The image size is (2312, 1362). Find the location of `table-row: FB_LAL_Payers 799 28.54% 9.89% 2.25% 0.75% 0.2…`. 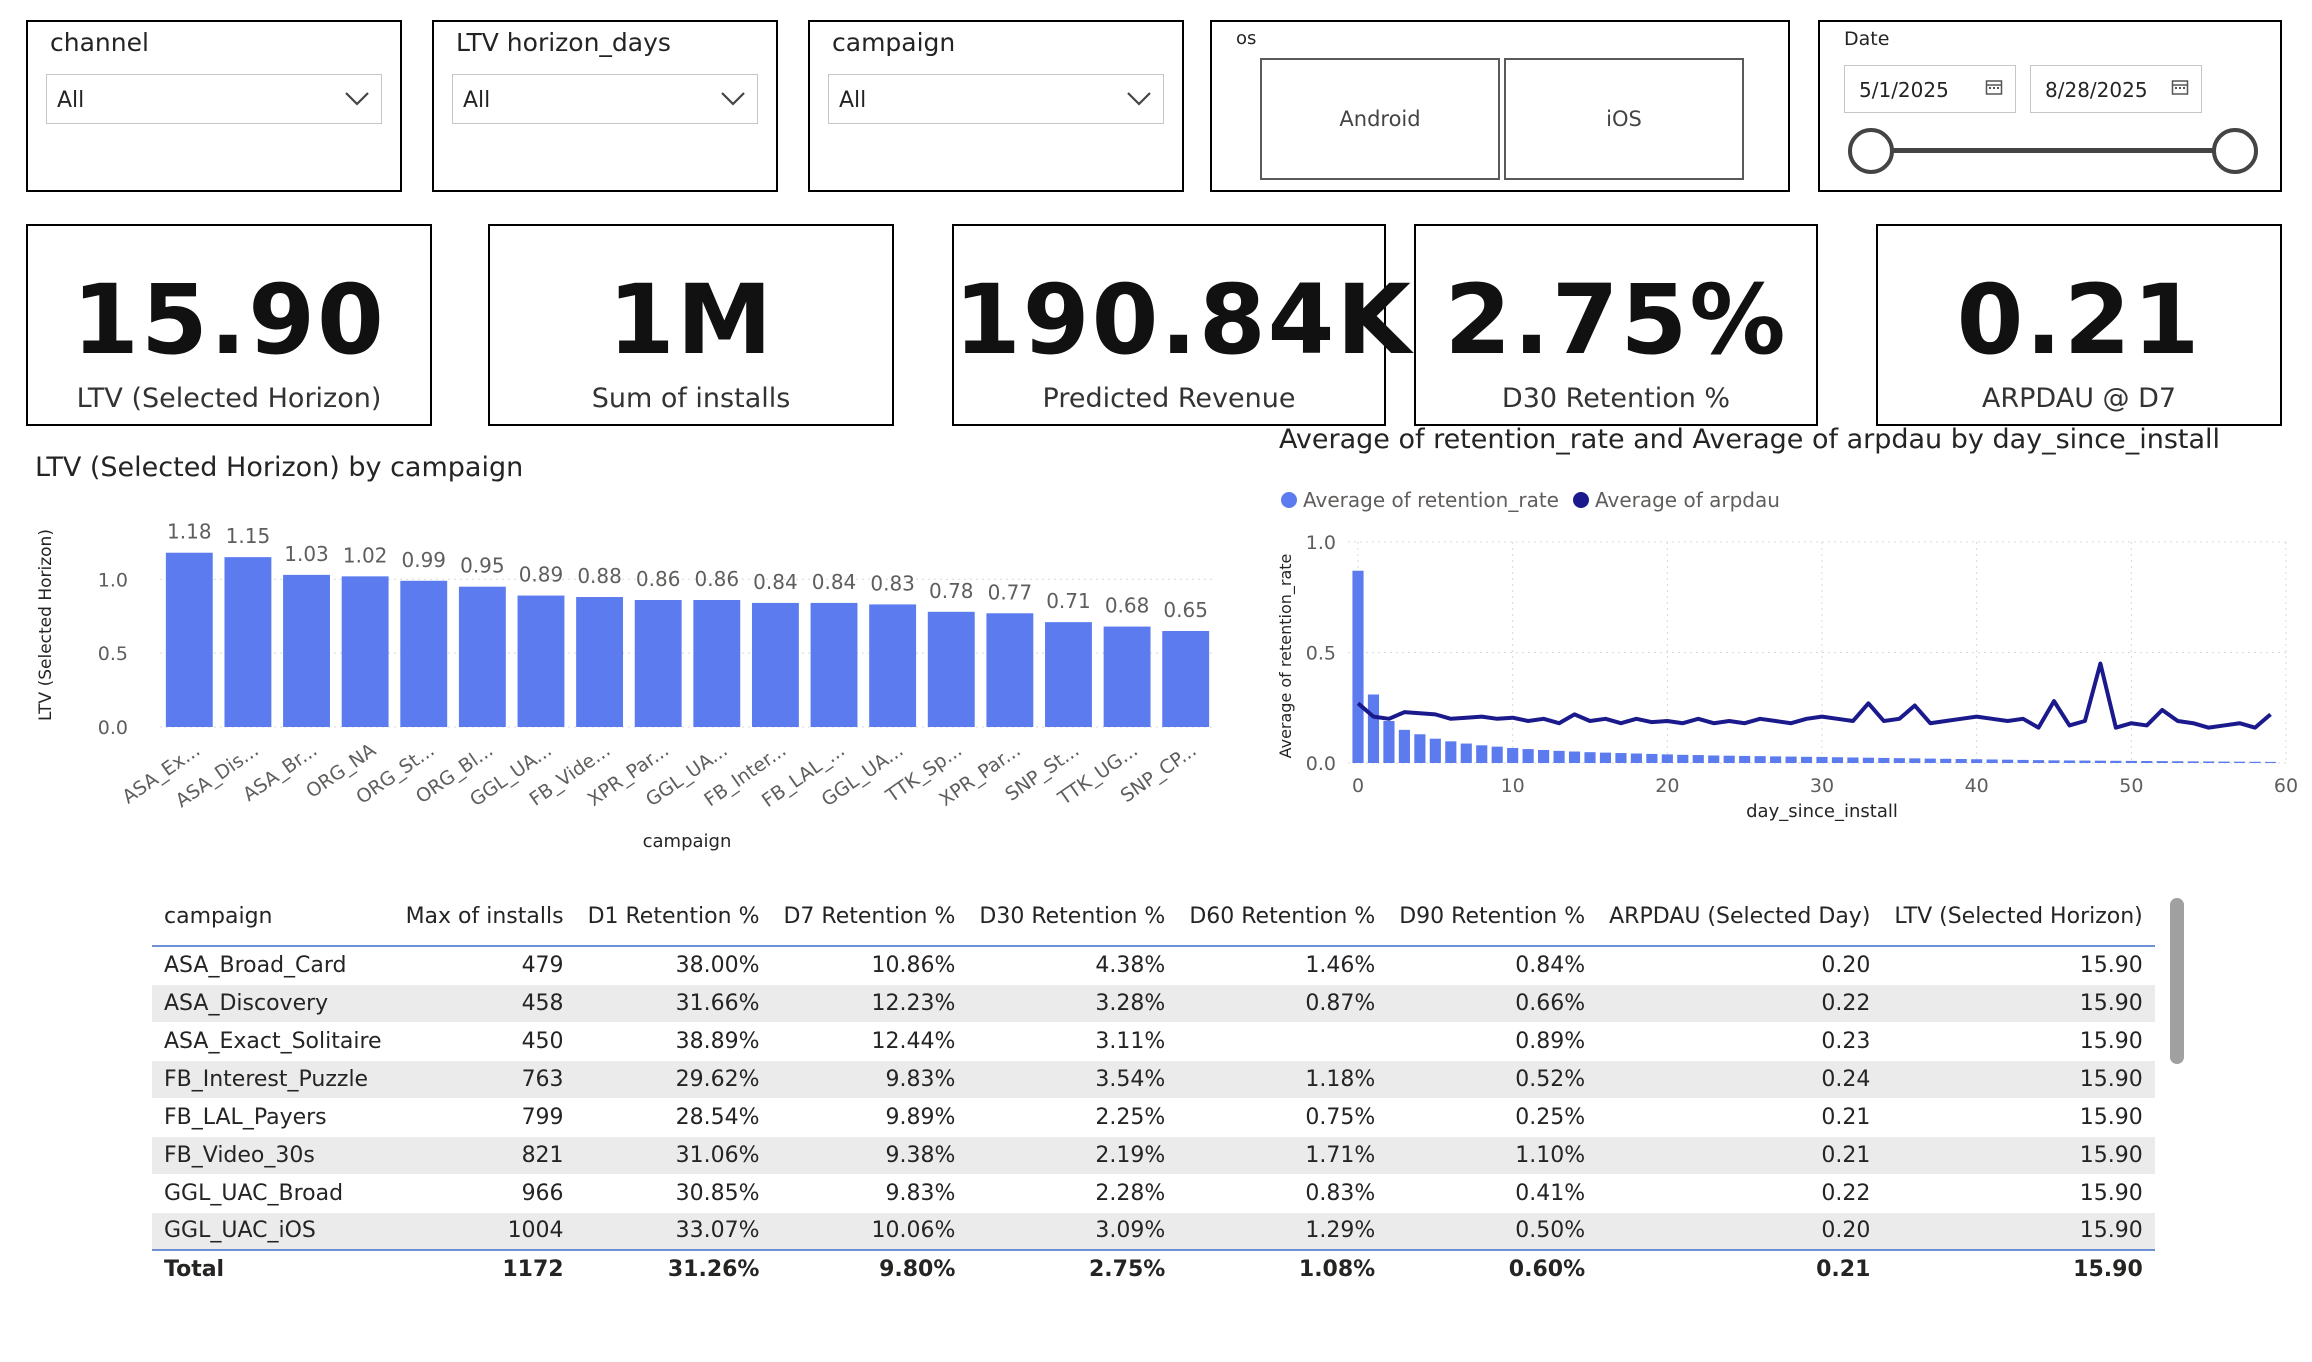

table-row: FB_LAL_Payers 799 28.54% 9.89% 2.25% 0.75% 0.2… is located at coordinates (1153, 1117).